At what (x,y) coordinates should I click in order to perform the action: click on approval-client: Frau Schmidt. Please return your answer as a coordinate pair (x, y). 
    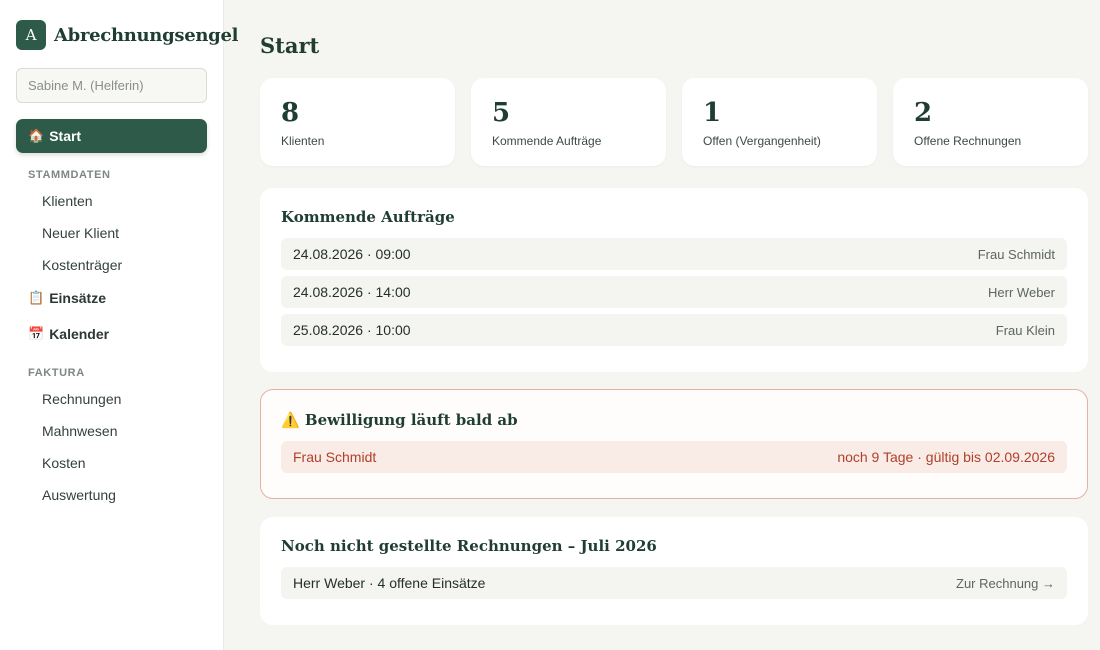
    Looking at the image, I should click on (335, 457).